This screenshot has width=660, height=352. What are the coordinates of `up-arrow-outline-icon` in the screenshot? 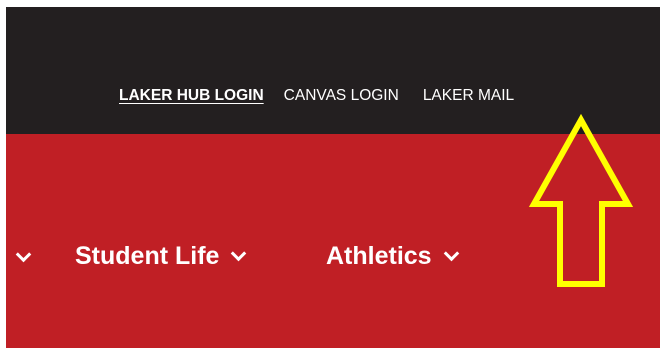 It's located at (581, 200).